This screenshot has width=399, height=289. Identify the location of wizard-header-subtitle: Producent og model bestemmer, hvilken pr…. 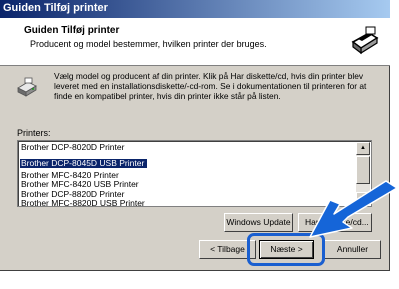
(148, 44).